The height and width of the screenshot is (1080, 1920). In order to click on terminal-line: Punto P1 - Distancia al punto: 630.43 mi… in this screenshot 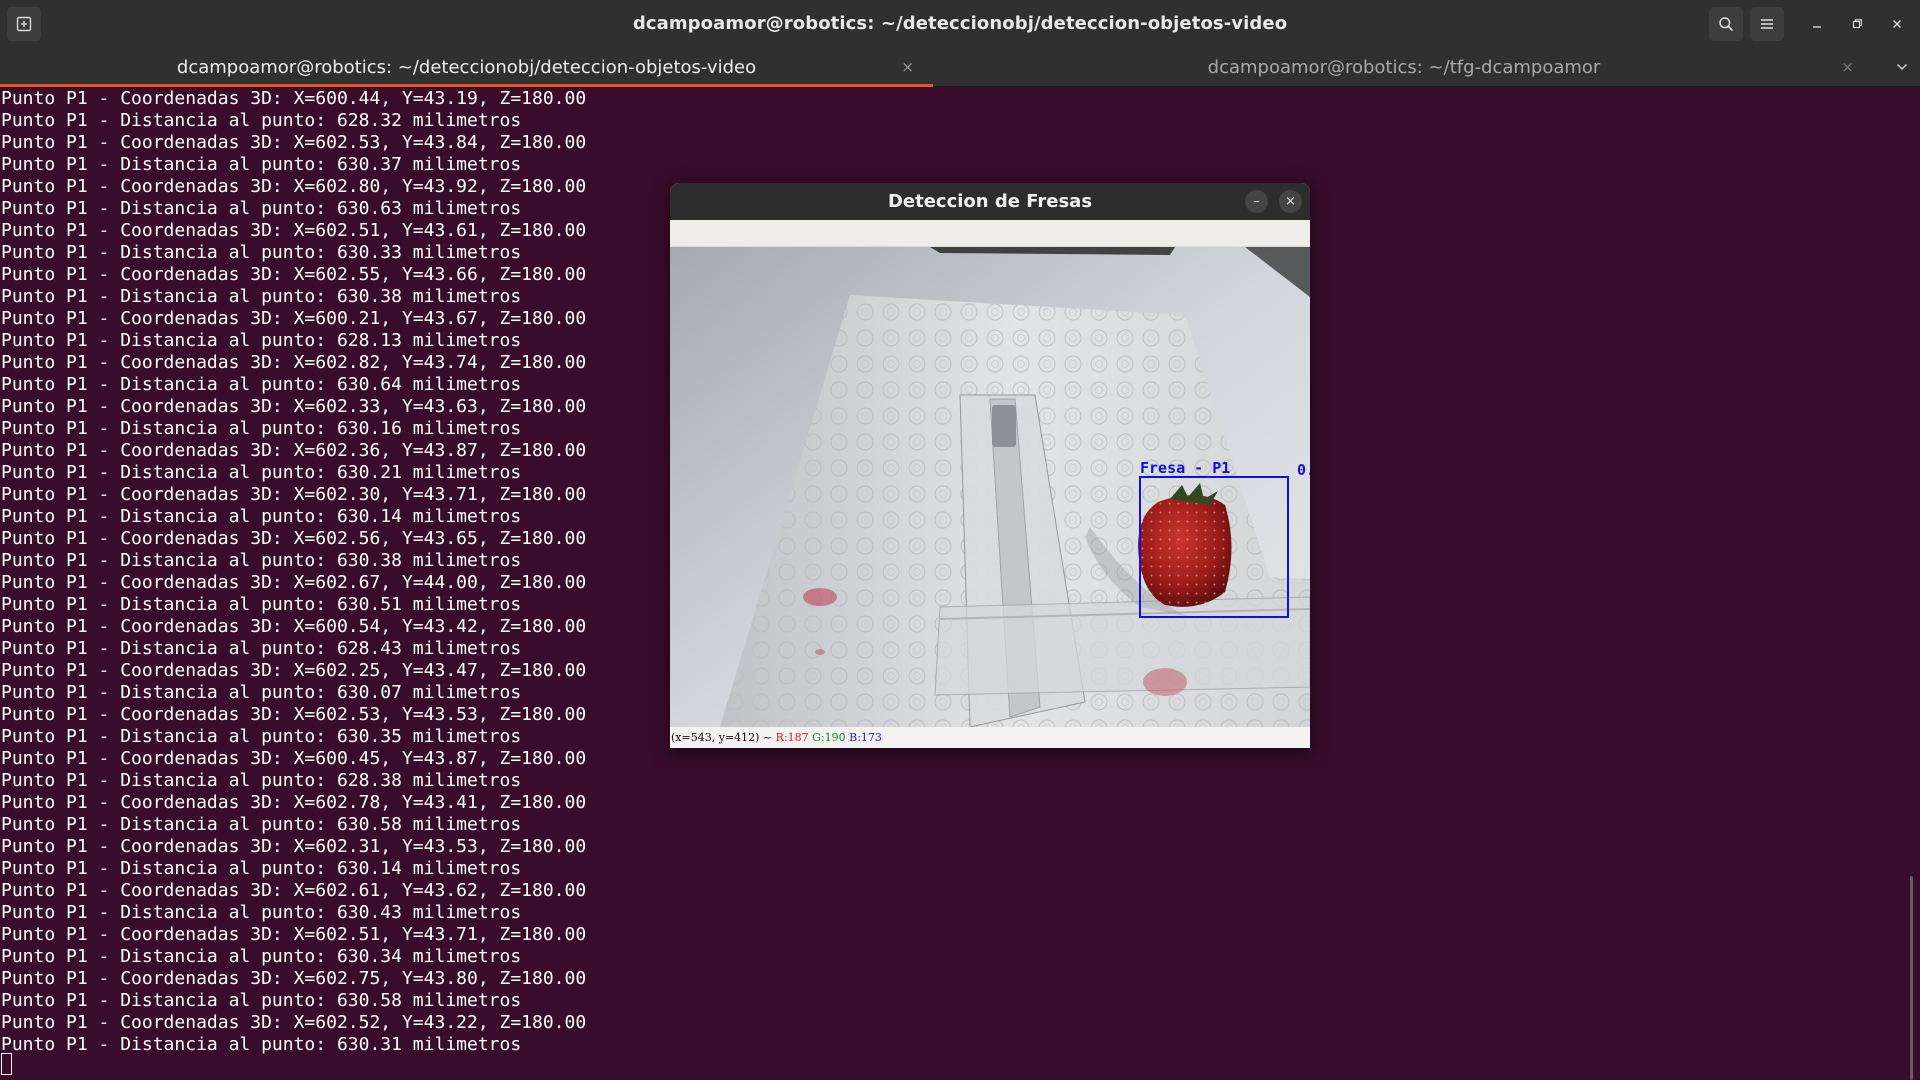, I will do `click(261, 912)`.